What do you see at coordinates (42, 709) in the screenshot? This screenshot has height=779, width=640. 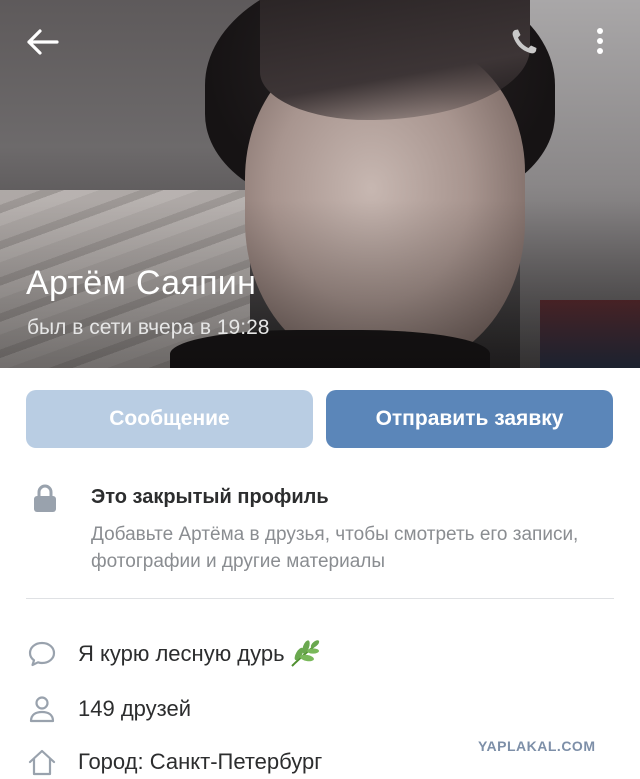 I see `person-icon` at bounding box center [42, 709].